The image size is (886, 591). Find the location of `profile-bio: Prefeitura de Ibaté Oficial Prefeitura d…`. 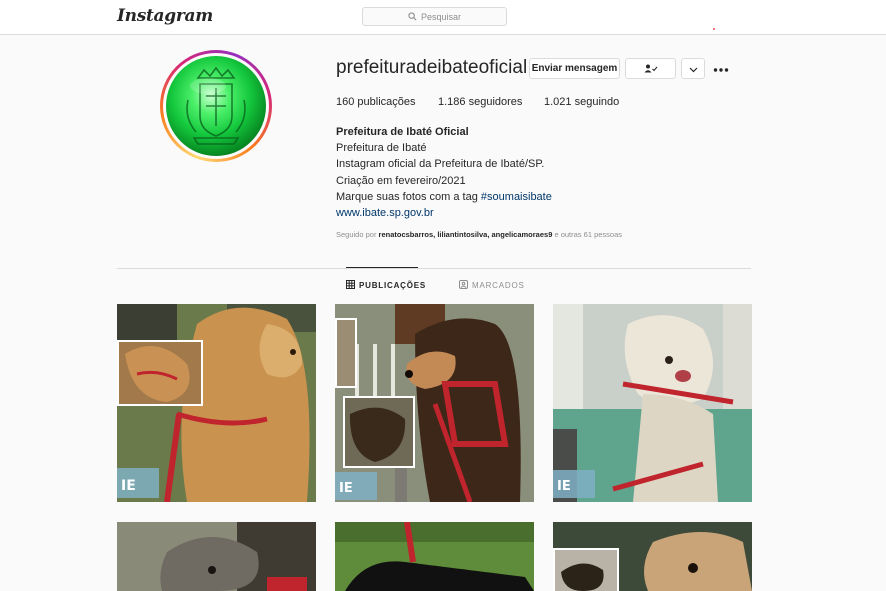

profile-bio: Prefeitura de Ibaté Oficial Prefeitura d… is located at coordinates (444, 172).